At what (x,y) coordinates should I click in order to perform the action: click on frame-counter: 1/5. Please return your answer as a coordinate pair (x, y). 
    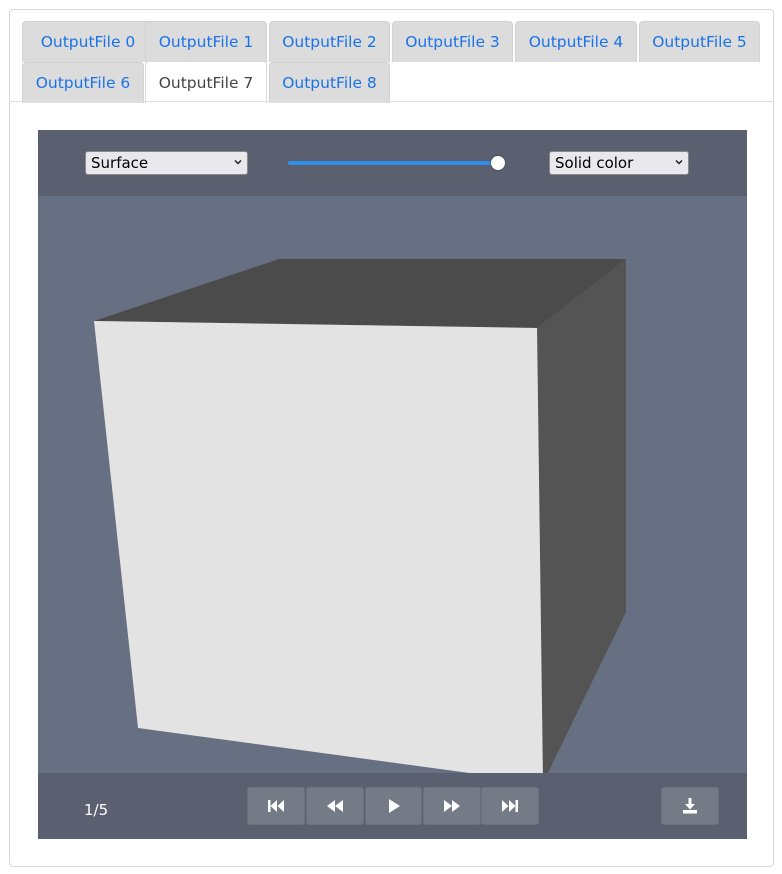
    Looking at the image, I should click on (96, 810).